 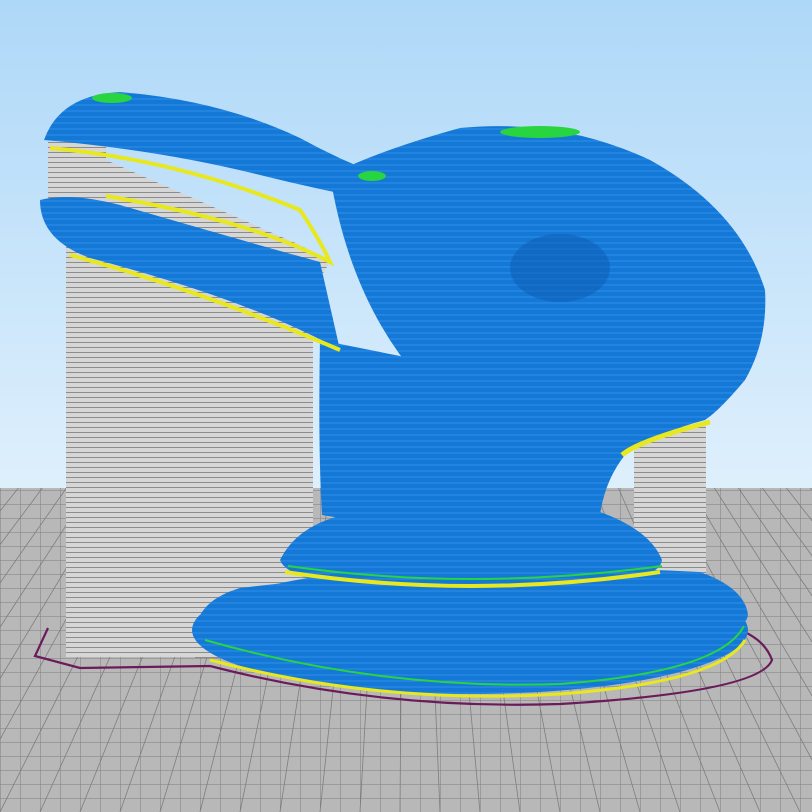 I want to click on ear-tip-shell, so click(x=112, y=98).